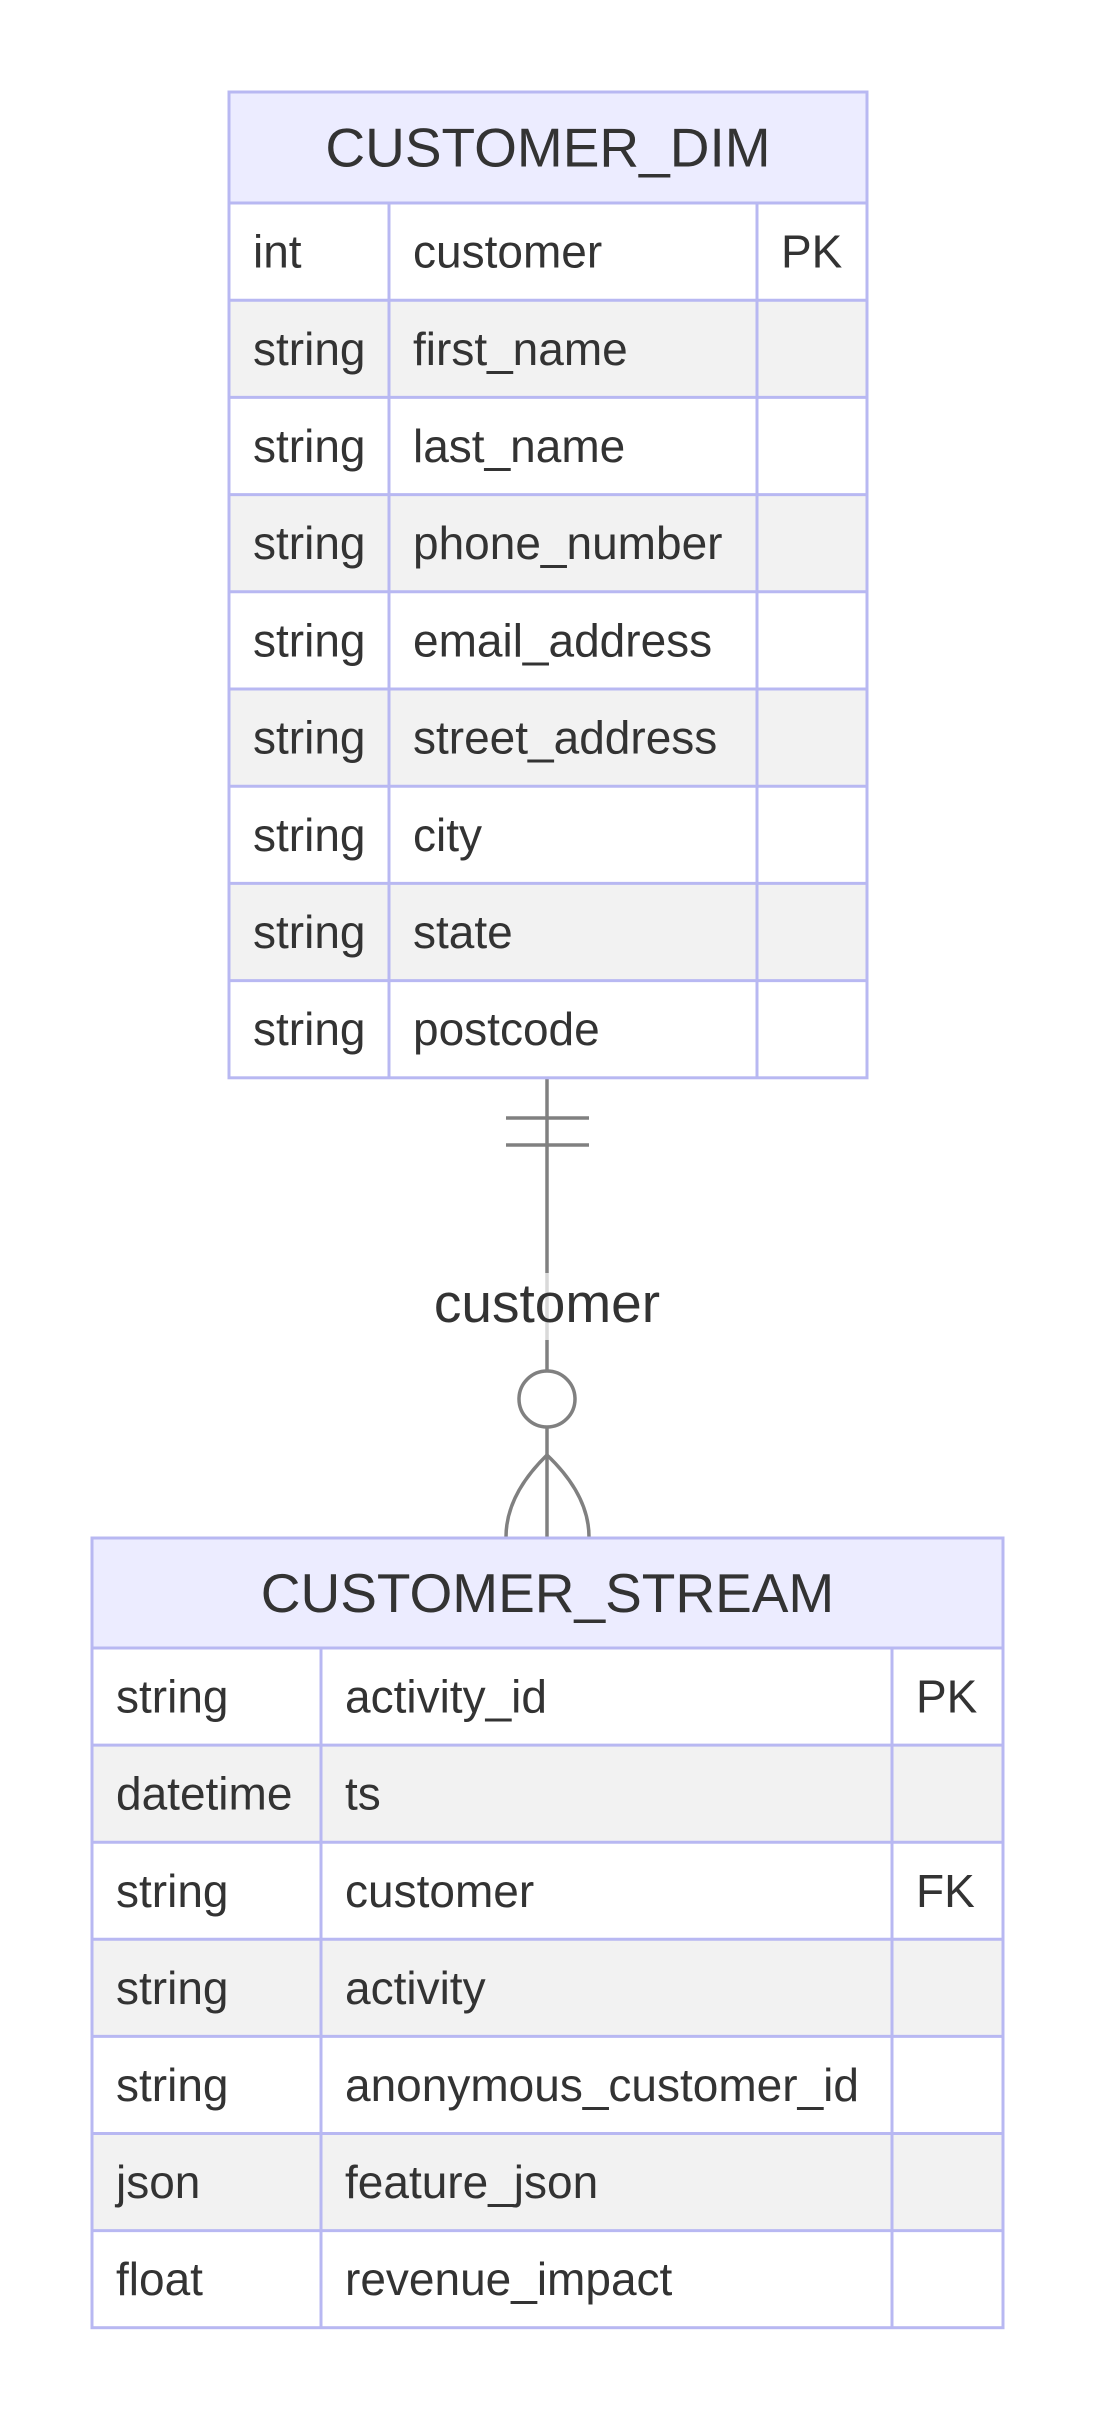  I want to click on attribute-row: string email_address, so click(548, 640).